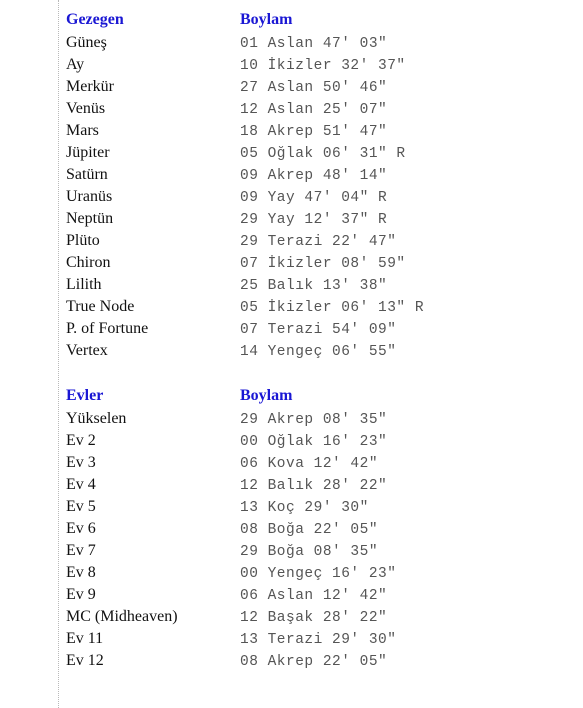 This screenshot has height=708, width=583. I want to click on table-row: Satürn 09 Akrep 48' 14", so click(291, 175).